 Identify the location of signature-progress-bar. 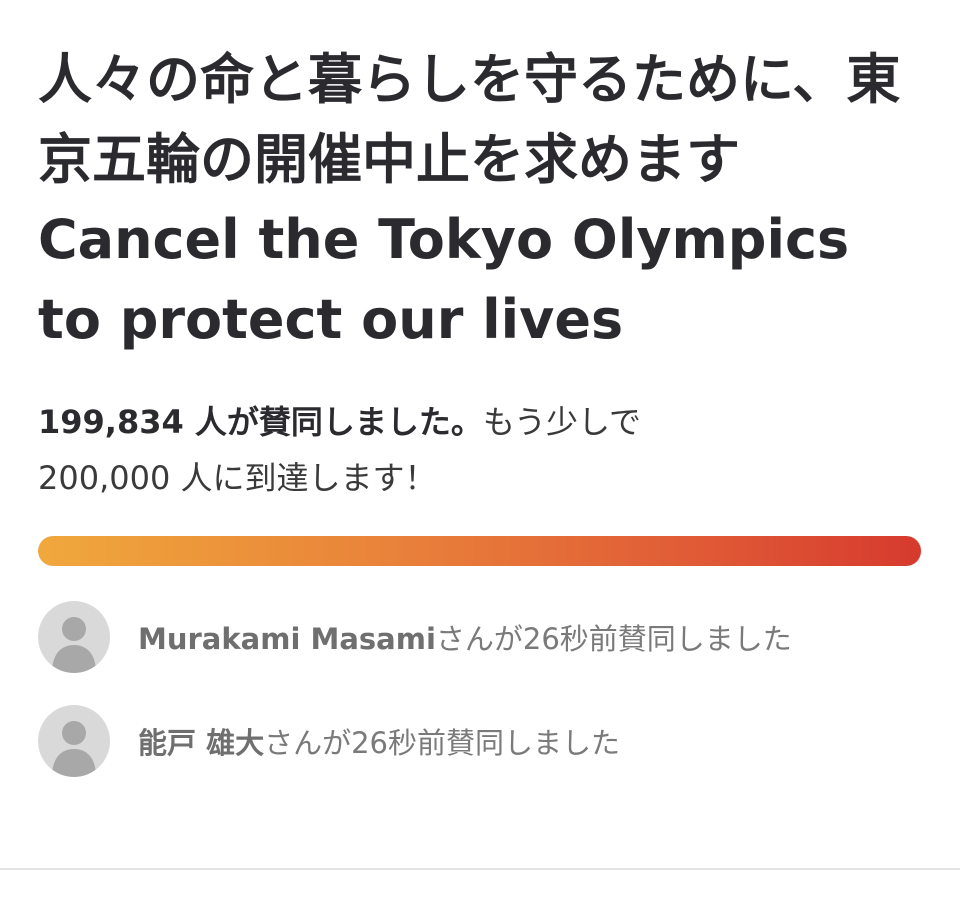
(480, 551).